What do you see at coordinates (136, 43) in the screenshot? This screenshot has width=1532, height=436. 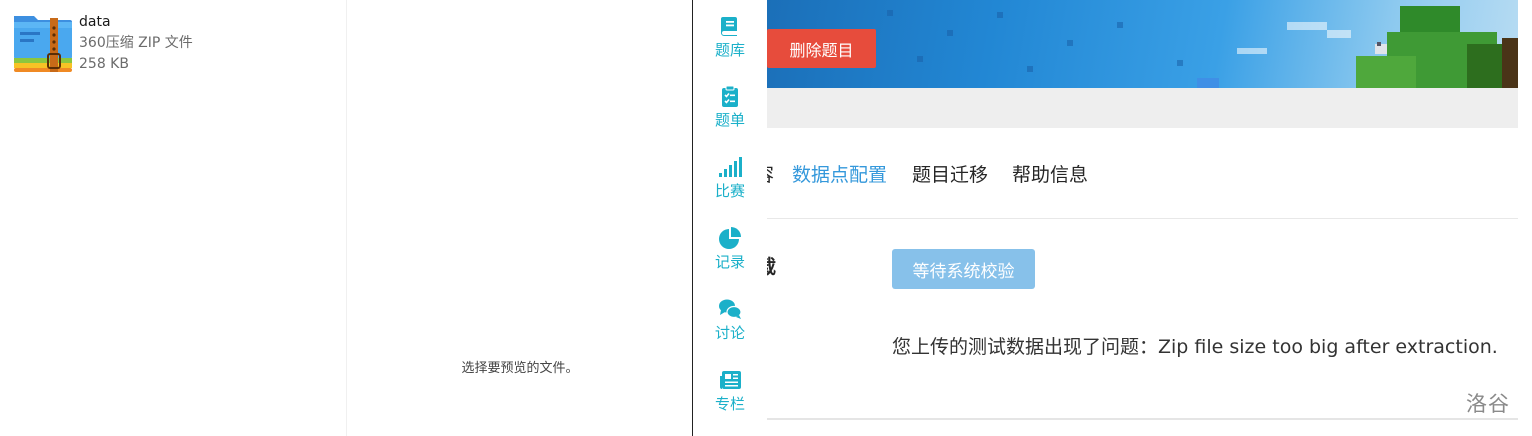 I see `file-type: 360压缩 ZIP 文件` at bounding box center [136, 43].